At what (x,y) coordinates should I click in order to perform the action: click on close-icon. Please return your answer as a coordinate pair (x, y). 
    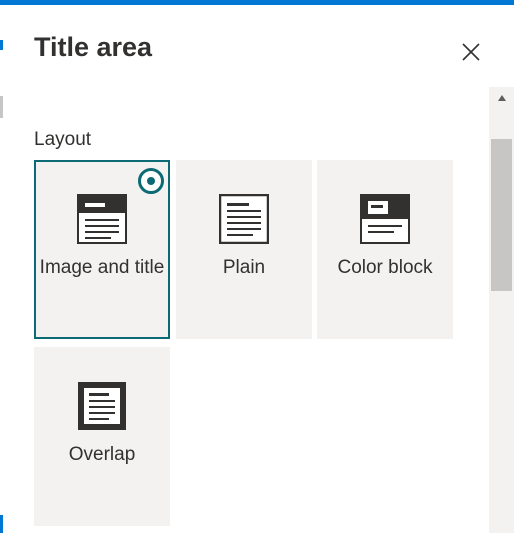
    Looking at the image, I should click on (471, 52).